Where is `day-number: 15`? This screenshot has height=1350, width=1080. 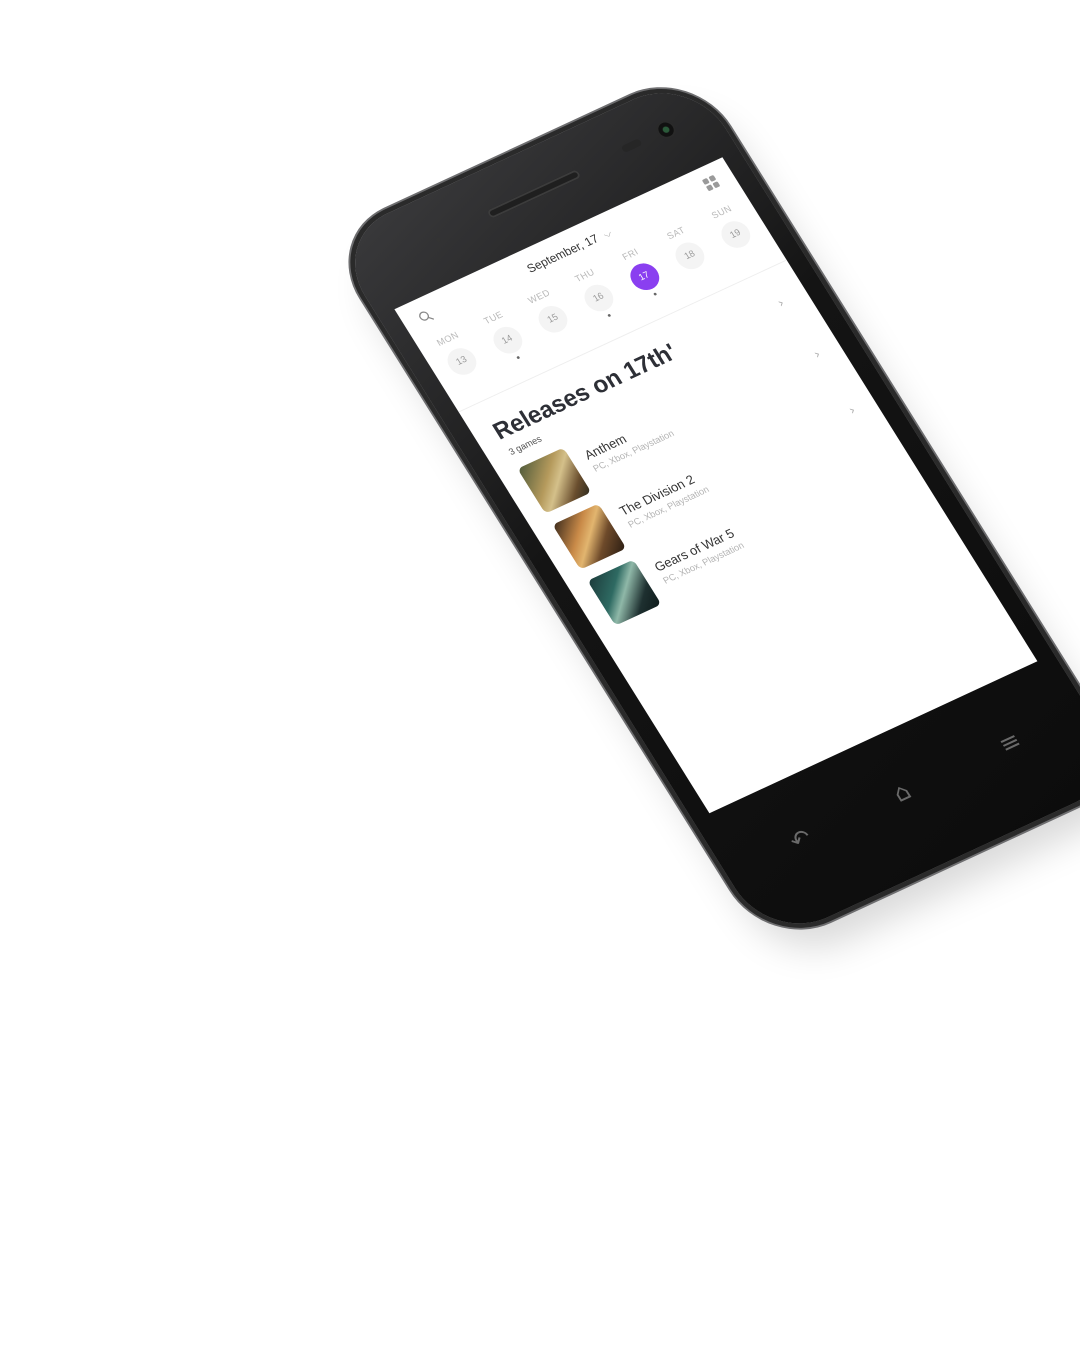
day-number: 15 is located at coordinates (553, 319).